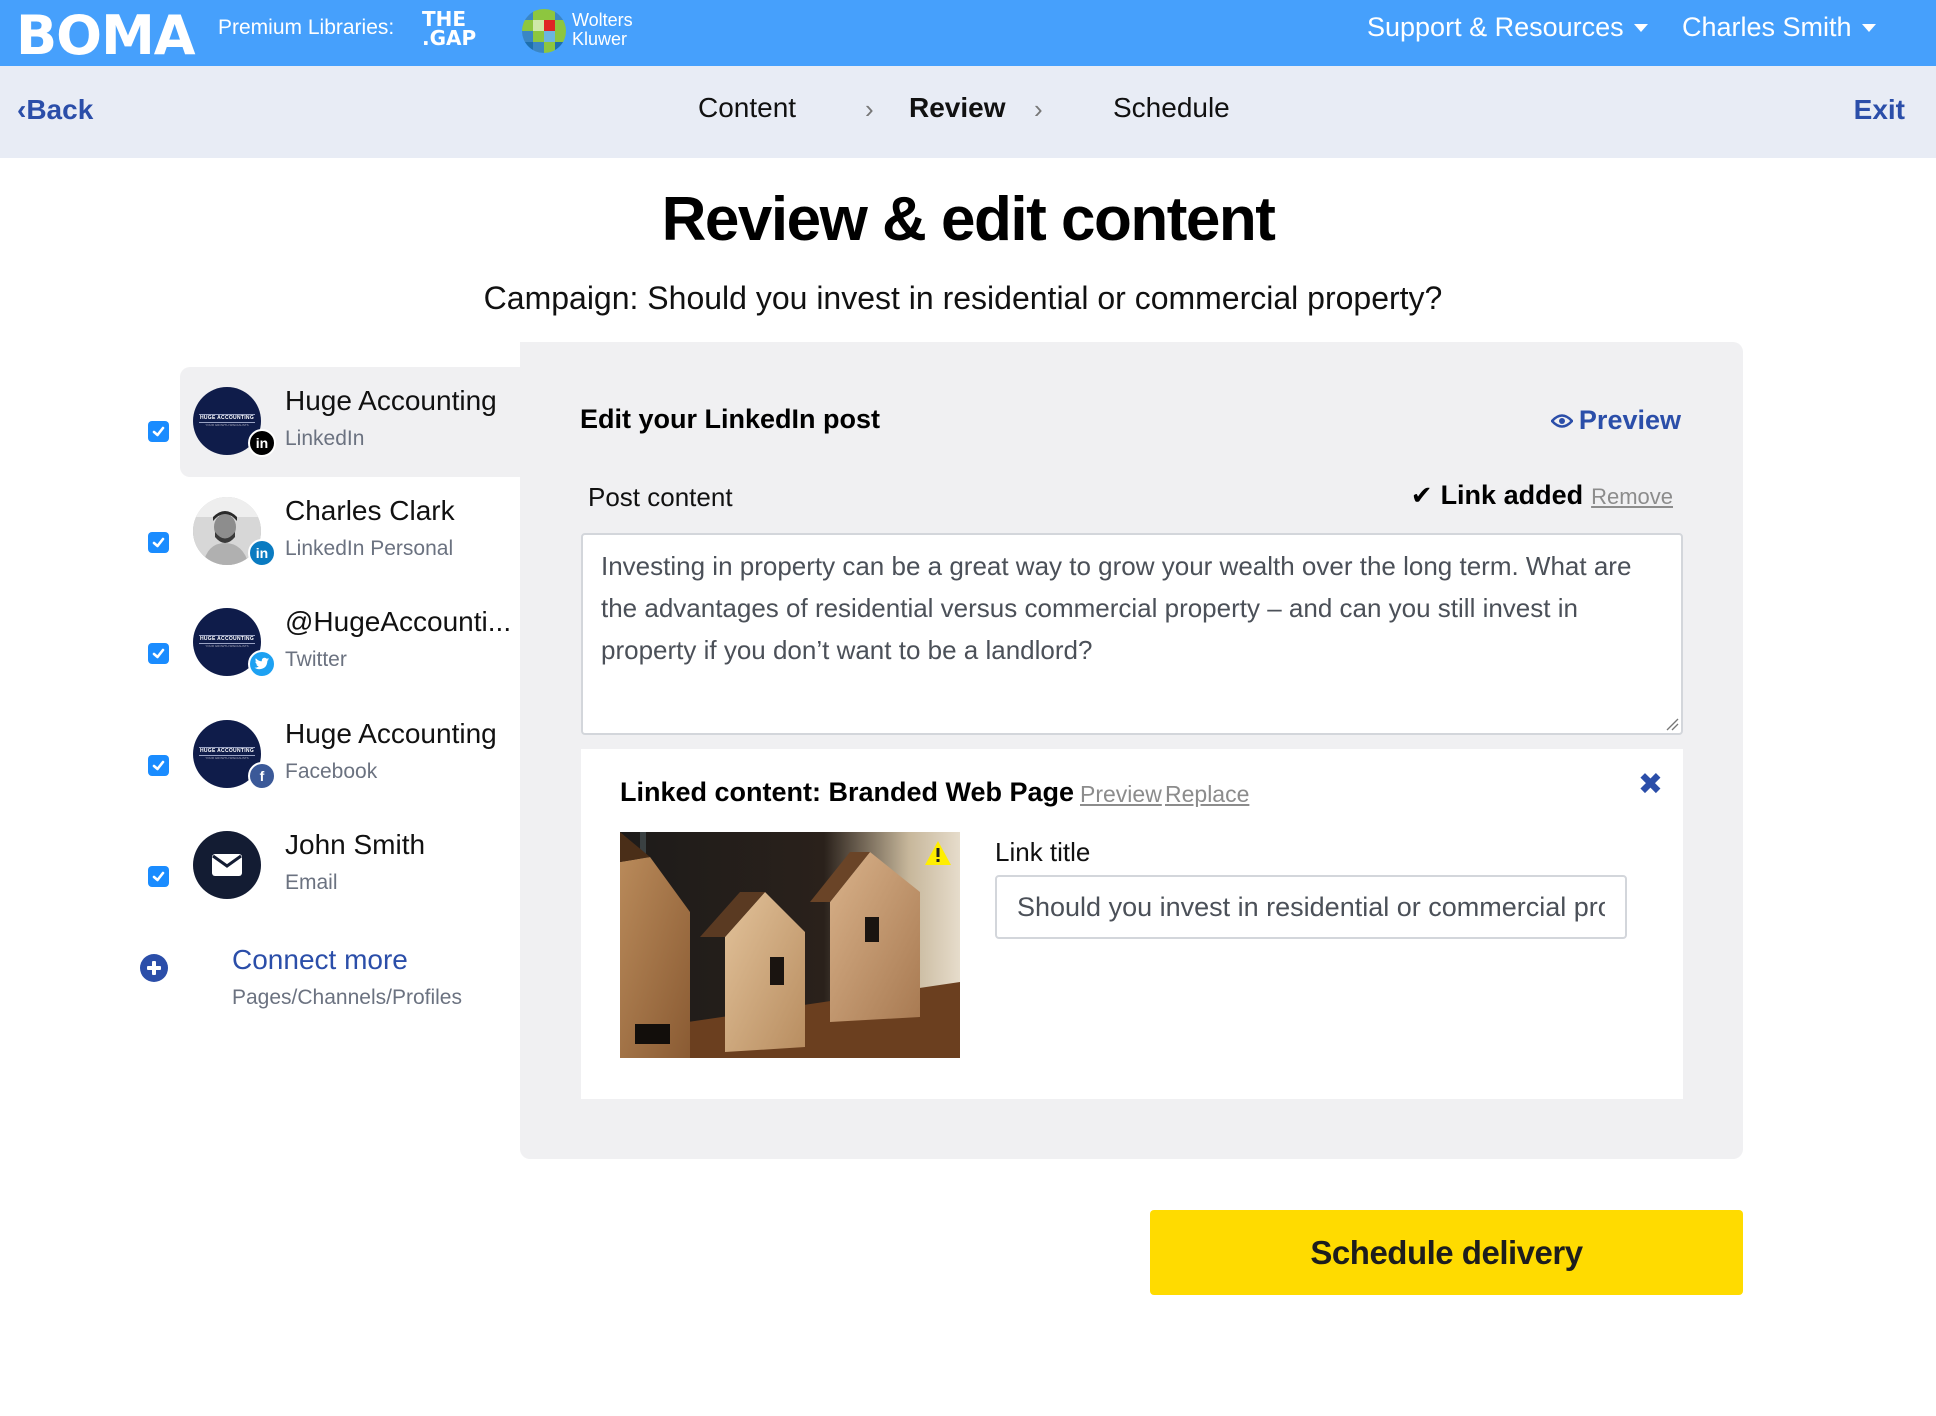 This screenshot has width=1936, height=1416. Describe the element at coordinates (320, 960) in the screenshot. I see `connect-more-link: Connect more` at that location.